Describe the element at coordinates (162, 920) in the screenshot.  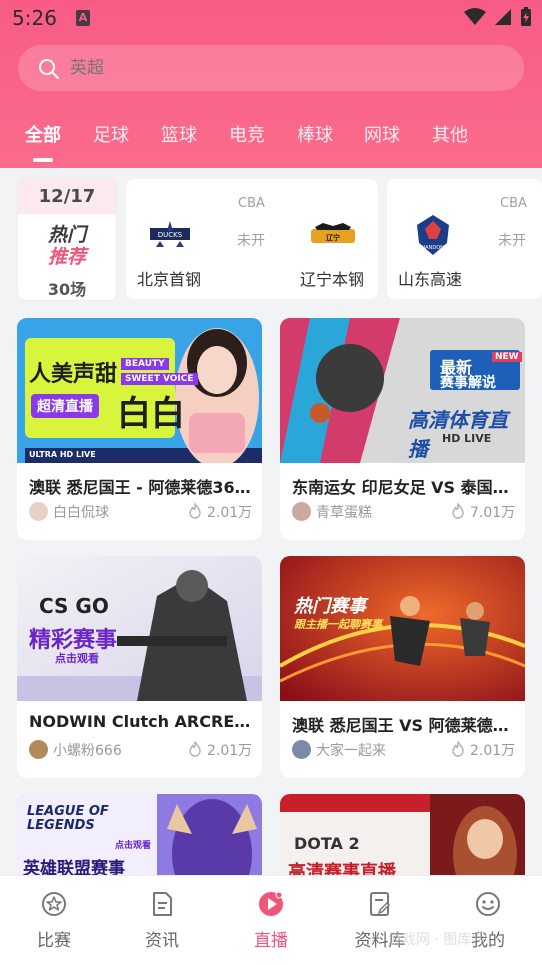
I see `tabbar-item-news: 资讯` at that location.